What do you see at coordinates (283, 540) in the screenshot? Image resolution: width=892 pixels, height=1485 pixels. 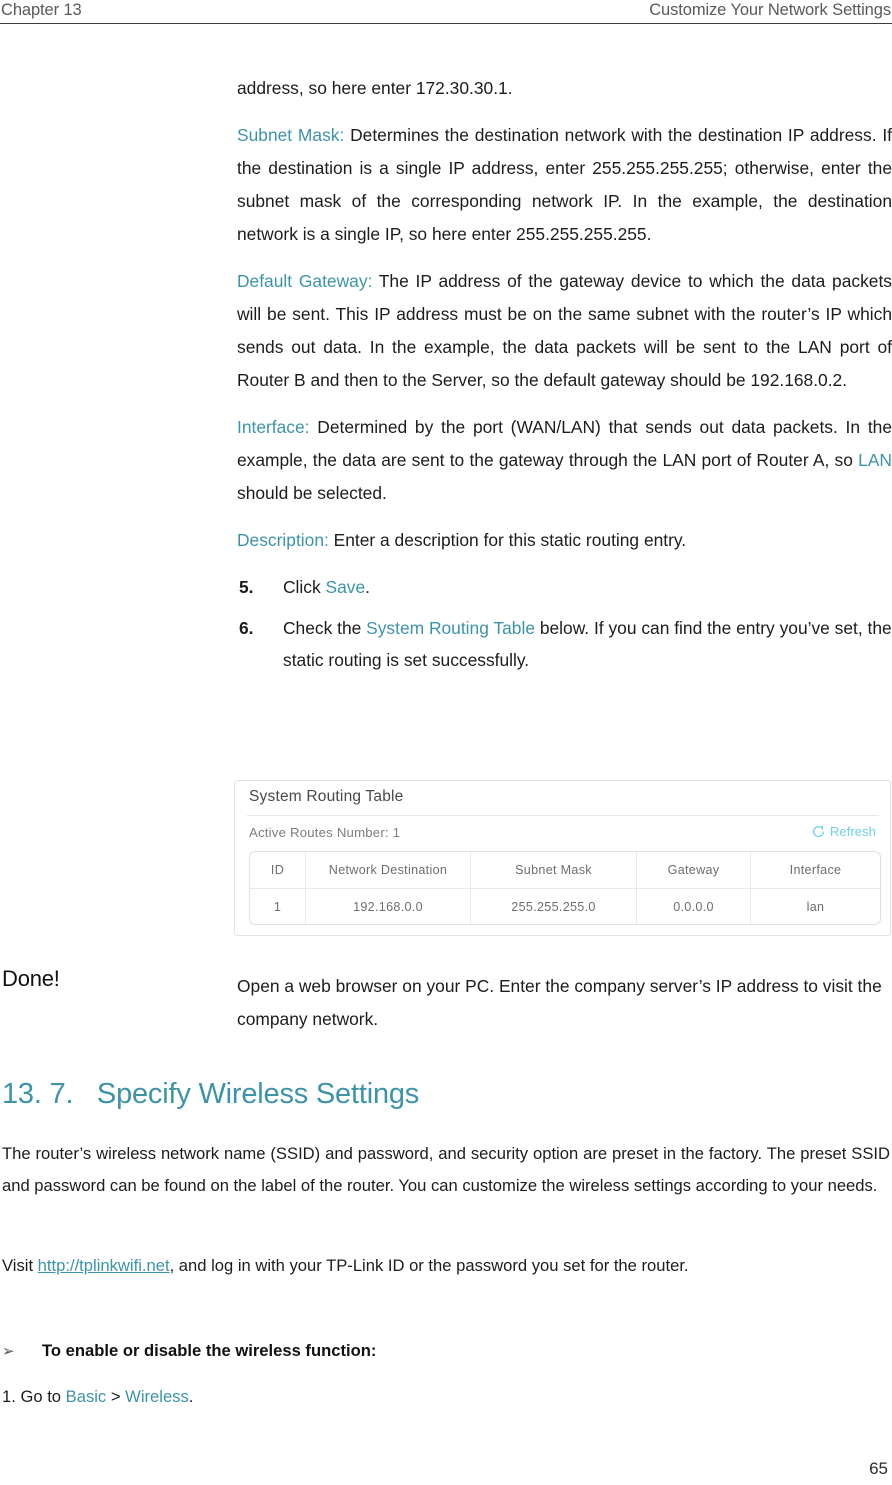 I see `description-label: Description:` at bounding box center [283, 540].